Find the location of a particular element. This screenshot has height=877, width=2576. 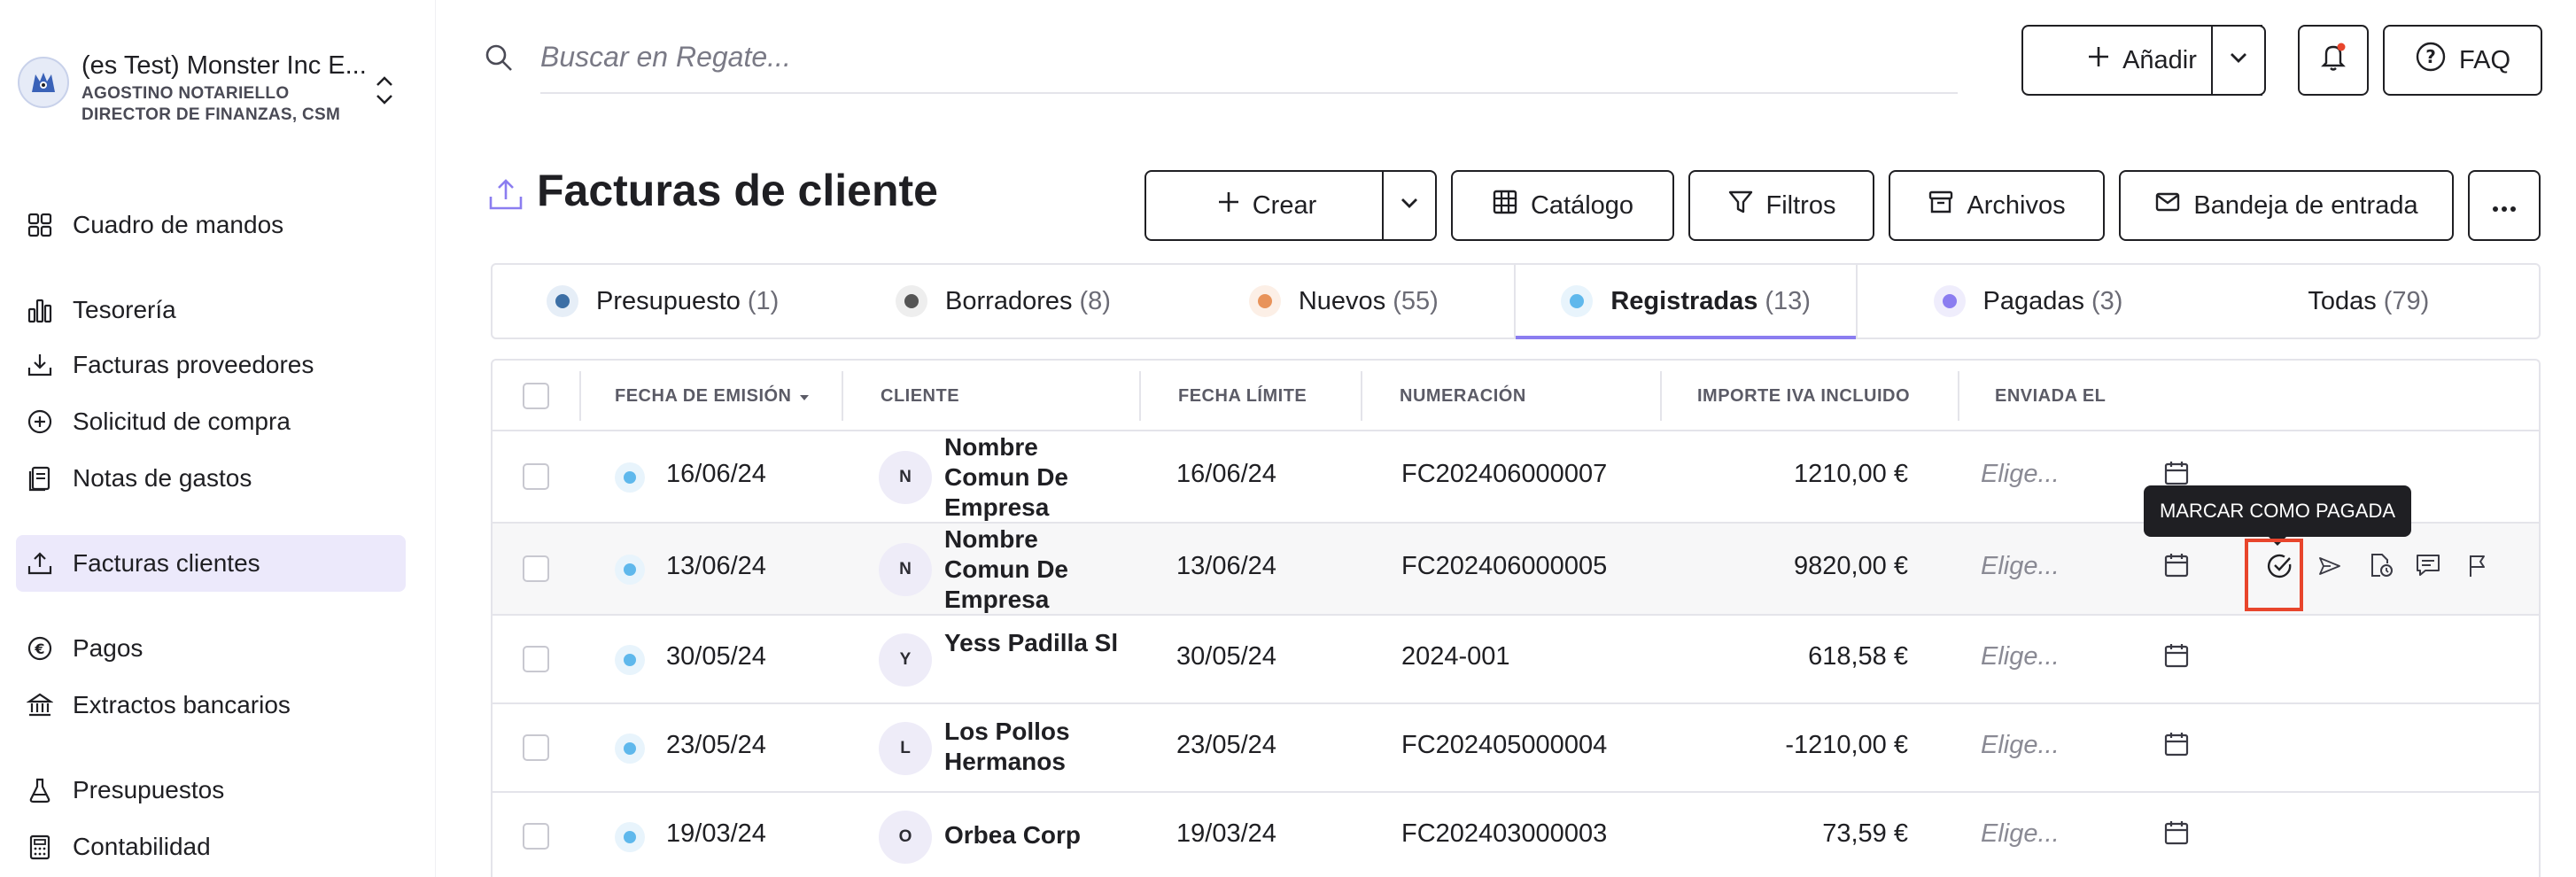

issue-date: 19/03/24 is located at coordinates (716, 833).